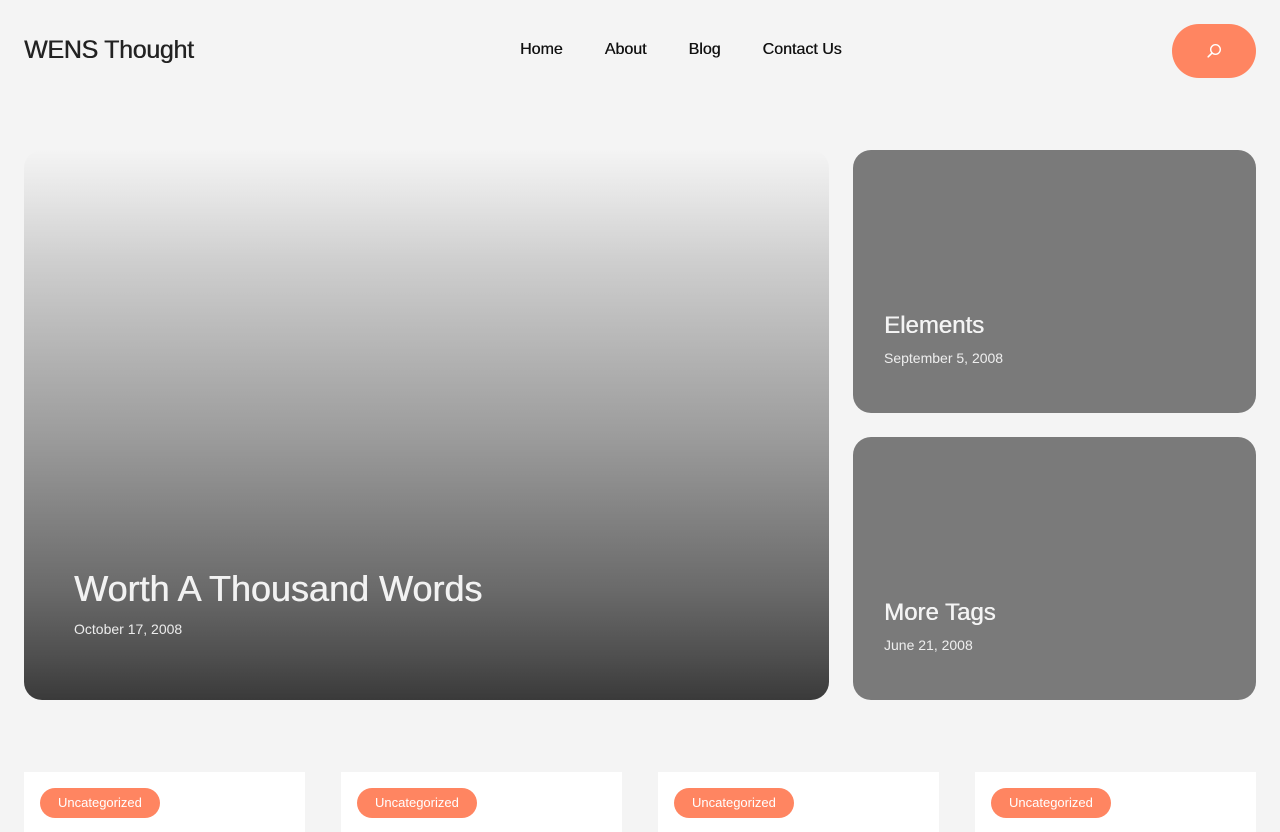 The height and width of the screenshot is (832, 1280). What do you see at coordinates (1054, 281) in the screenshot?
I see `side-post-card: Elements September 5, 2008` at bounding box center [1054, 281].